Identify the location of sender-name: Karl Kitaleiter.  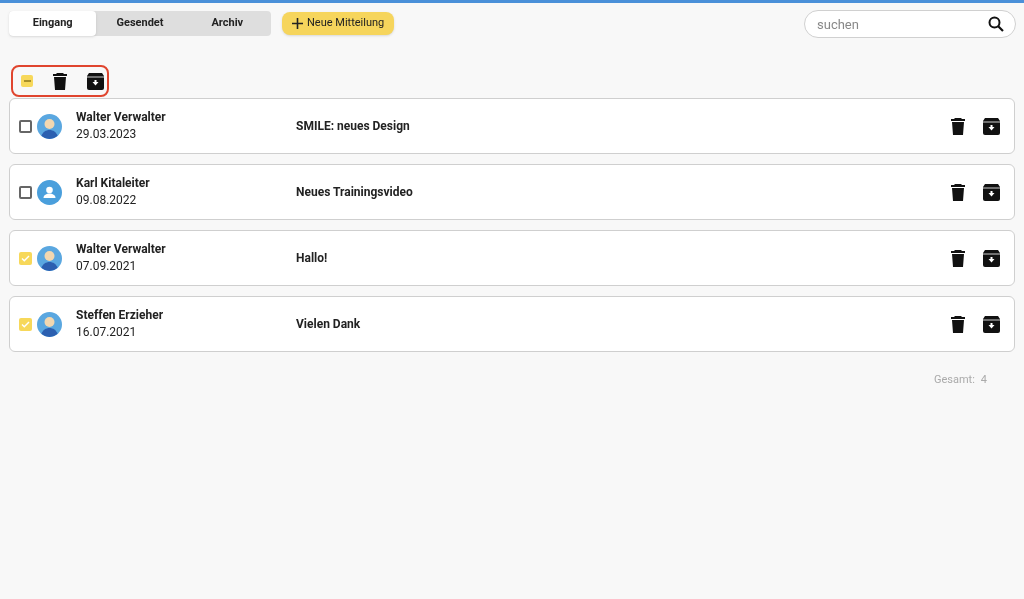
(113, 183).